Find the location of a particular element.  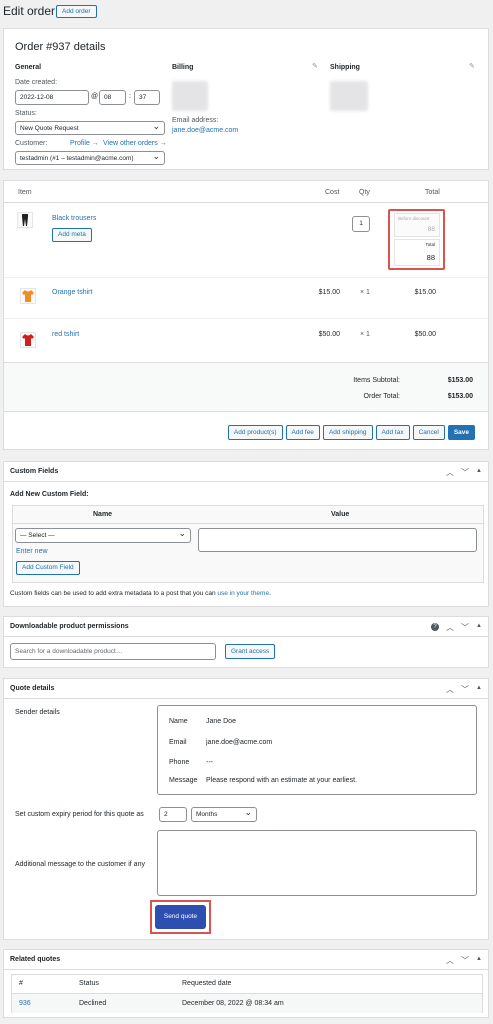

sender-name-value: Jane Doe is located at coordinates (221, 721).